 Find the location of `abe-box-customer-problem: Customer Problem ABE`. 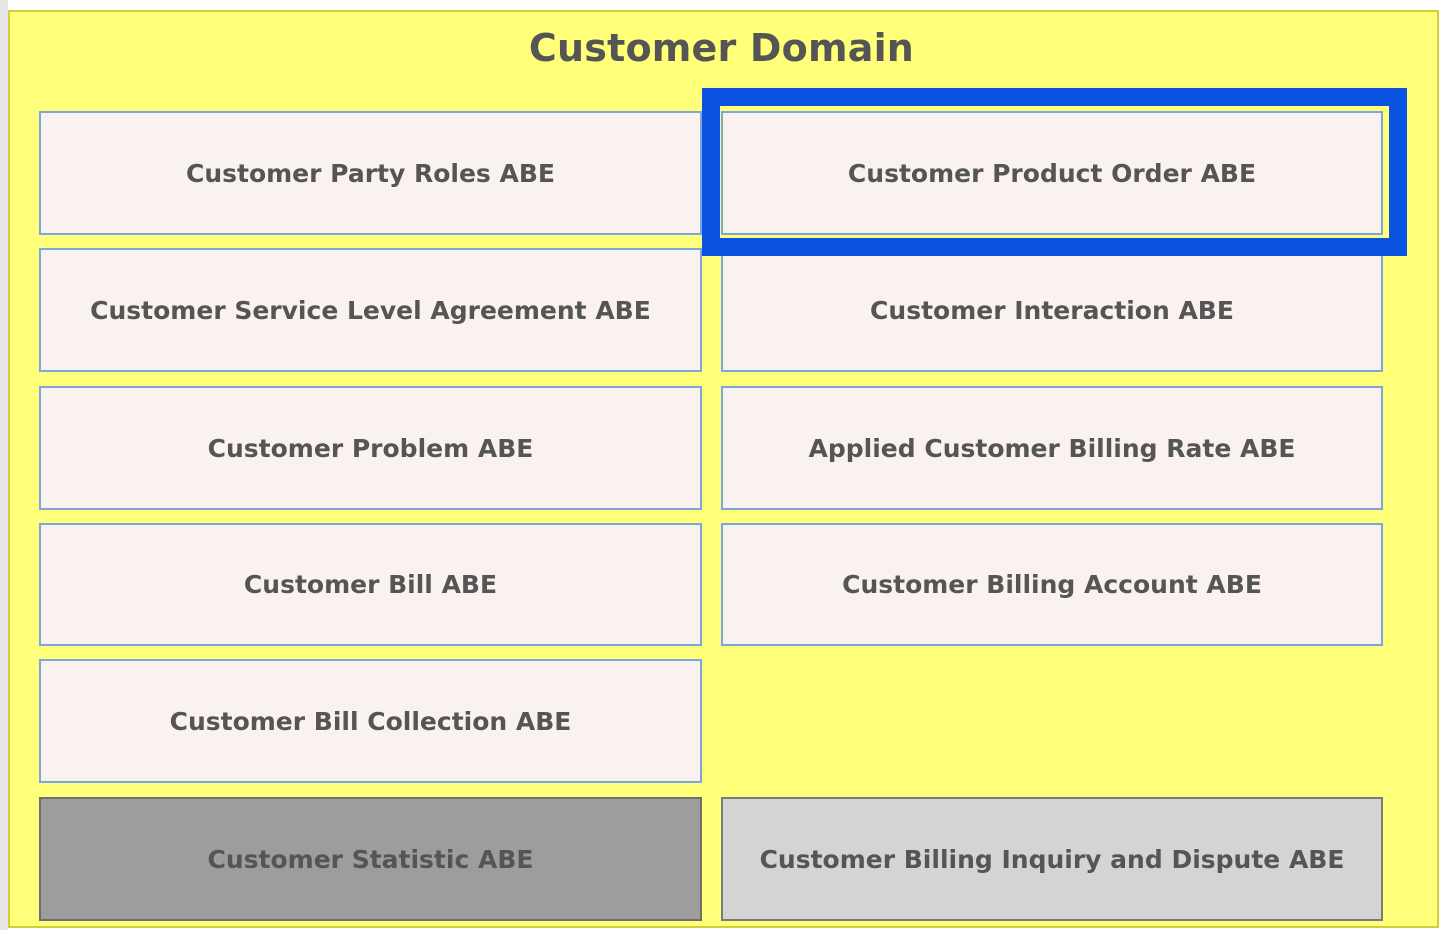

abe-box-customer-problem: Customer Problem ABE is located at coordinates (370, 448).